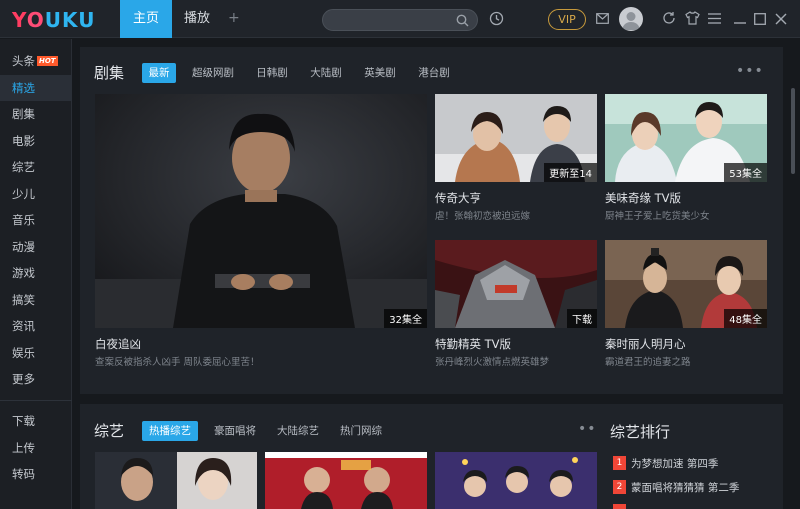 The width and height of the screenshot is (800, 509). I want to click on card-title: 特勤精英 TV版, so click(473, 344).